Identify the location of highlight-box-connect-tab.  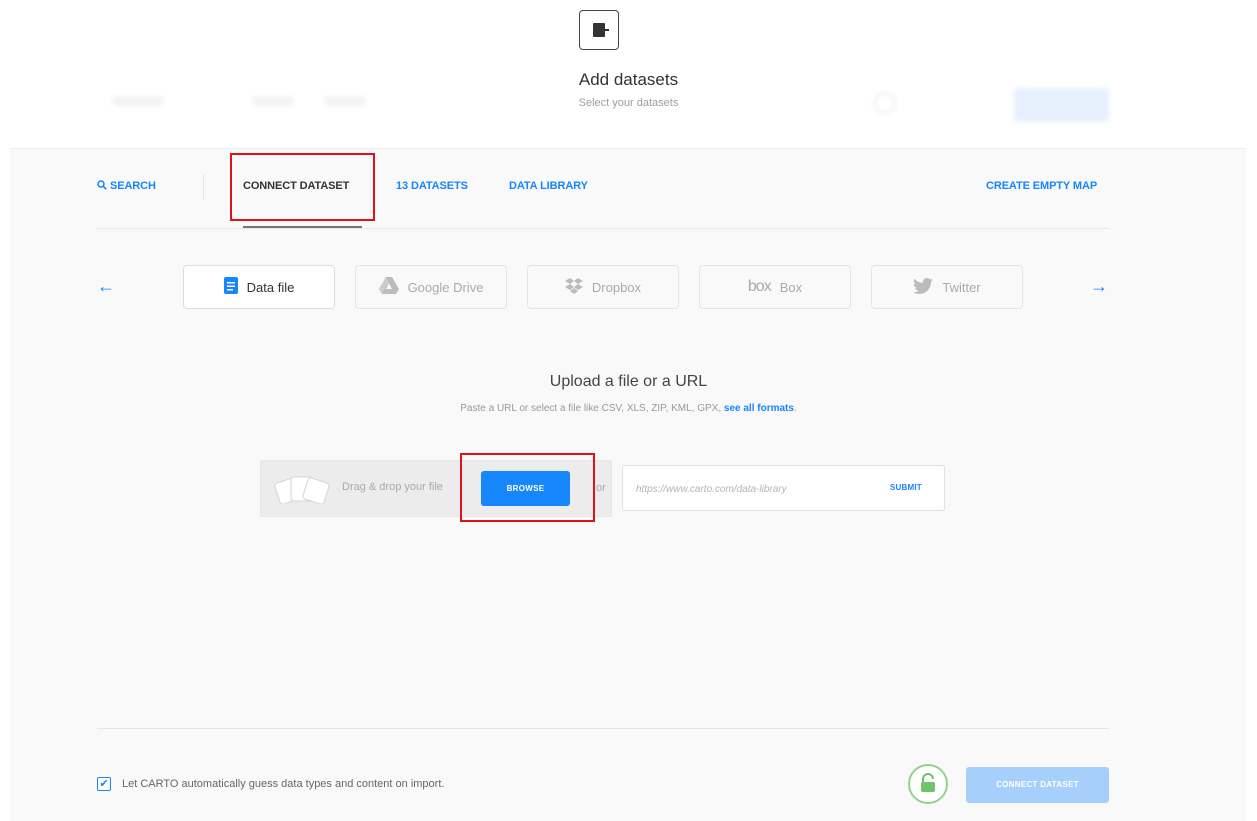
(302, 187).